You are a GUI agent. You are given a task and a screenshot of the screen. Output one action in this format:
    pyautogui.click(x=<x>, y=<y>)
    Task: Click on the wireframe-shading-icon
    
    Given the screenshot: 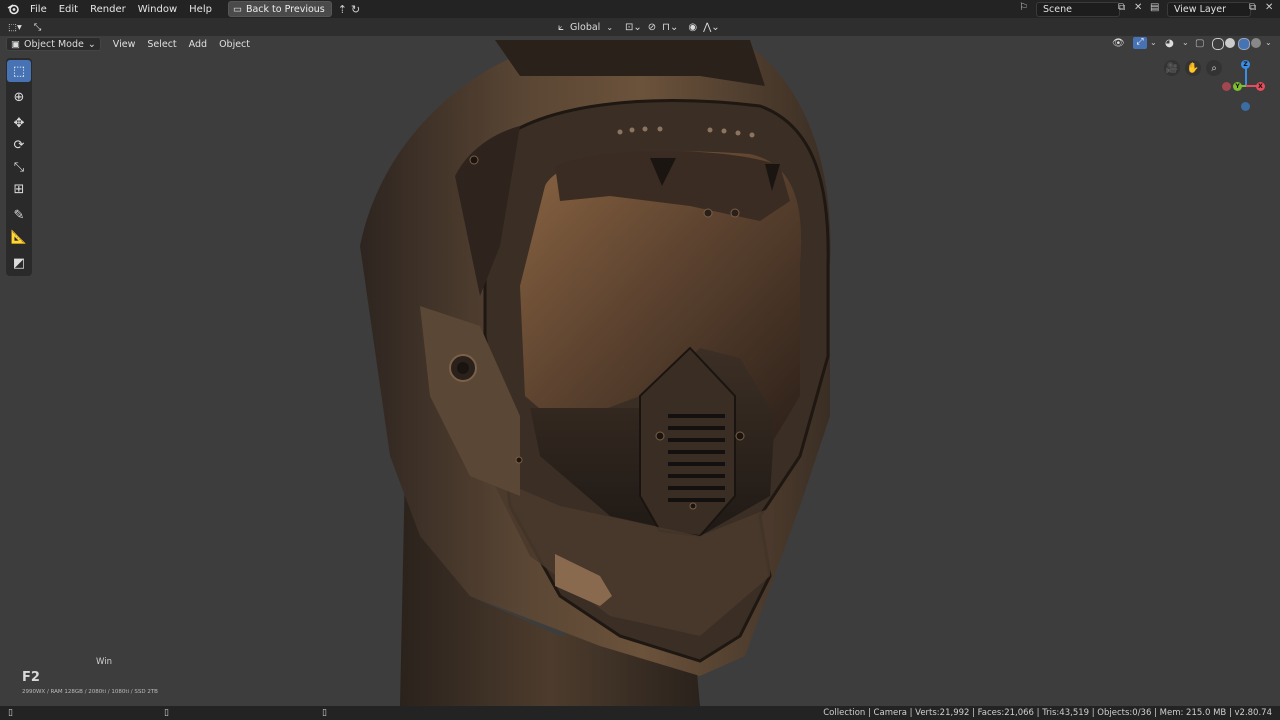 What is the action you would take?
    pyautogui.click(x=1218, y=44)
    